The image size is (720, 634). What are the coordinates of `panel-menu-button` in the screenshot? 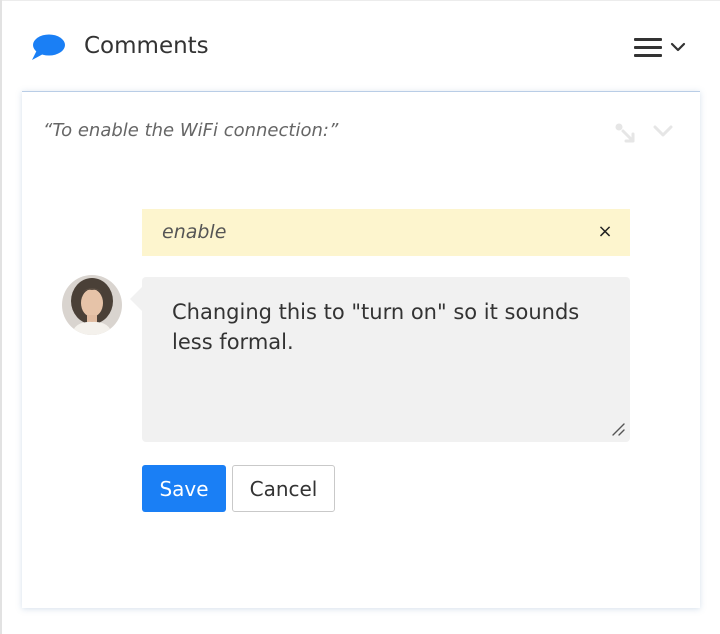 It's located at (661, 49).